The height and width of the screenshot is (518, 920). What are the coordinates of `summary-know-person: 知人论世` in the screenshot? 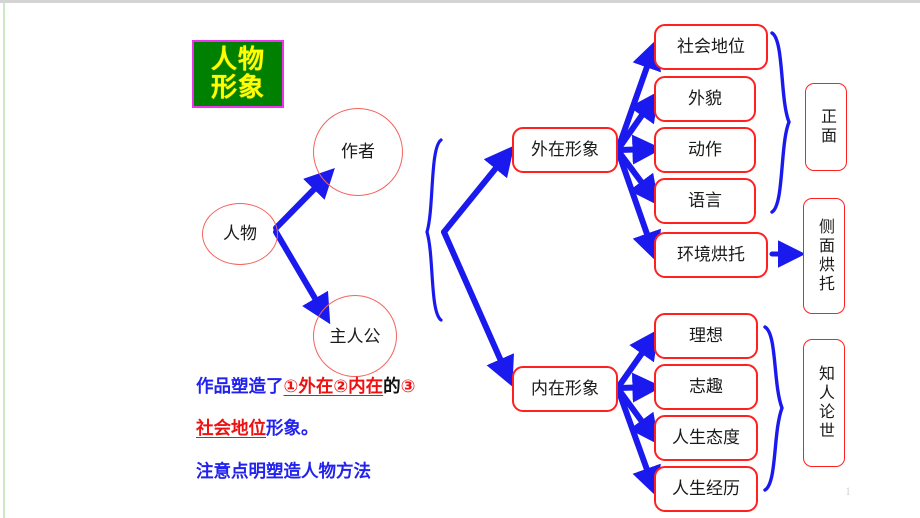 It's located at (824, 403).